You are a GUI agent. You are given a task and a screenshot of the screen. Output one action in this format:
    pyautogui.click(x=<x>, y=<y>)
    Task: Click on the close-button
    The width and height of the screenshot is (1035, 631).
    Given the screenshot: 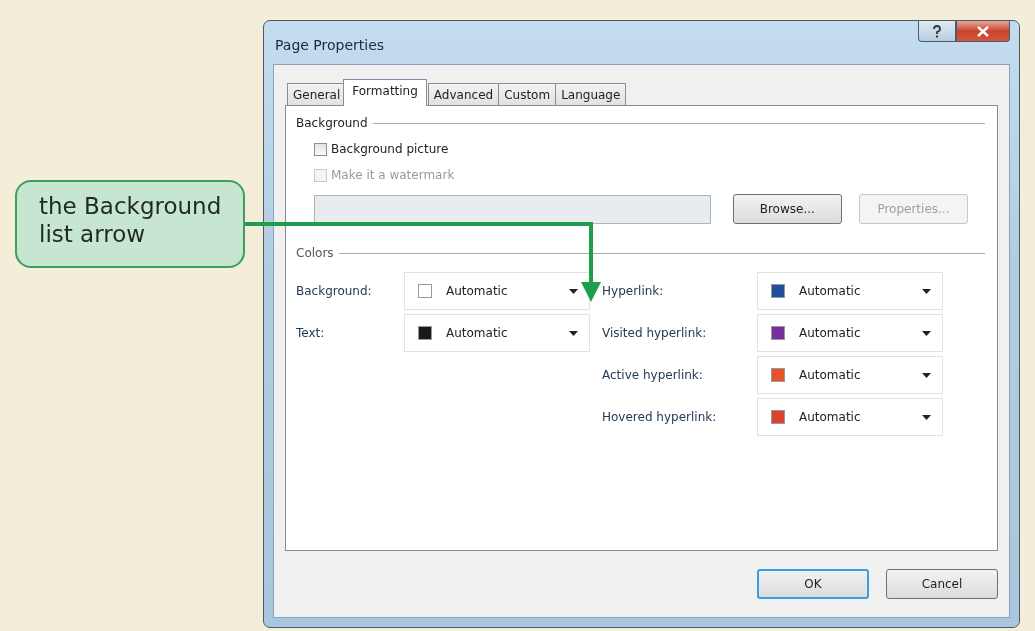 What is the action you would take?
    pyautogui.click(x=983, y=31)
    